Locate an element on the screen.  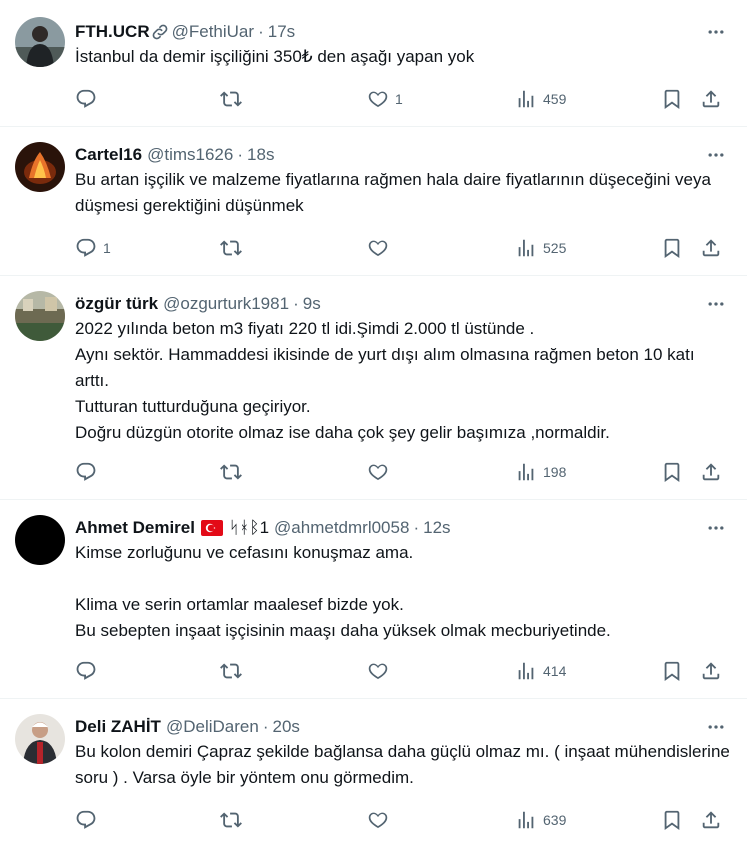
views-button: 414 is located at coordinates (540, 671).